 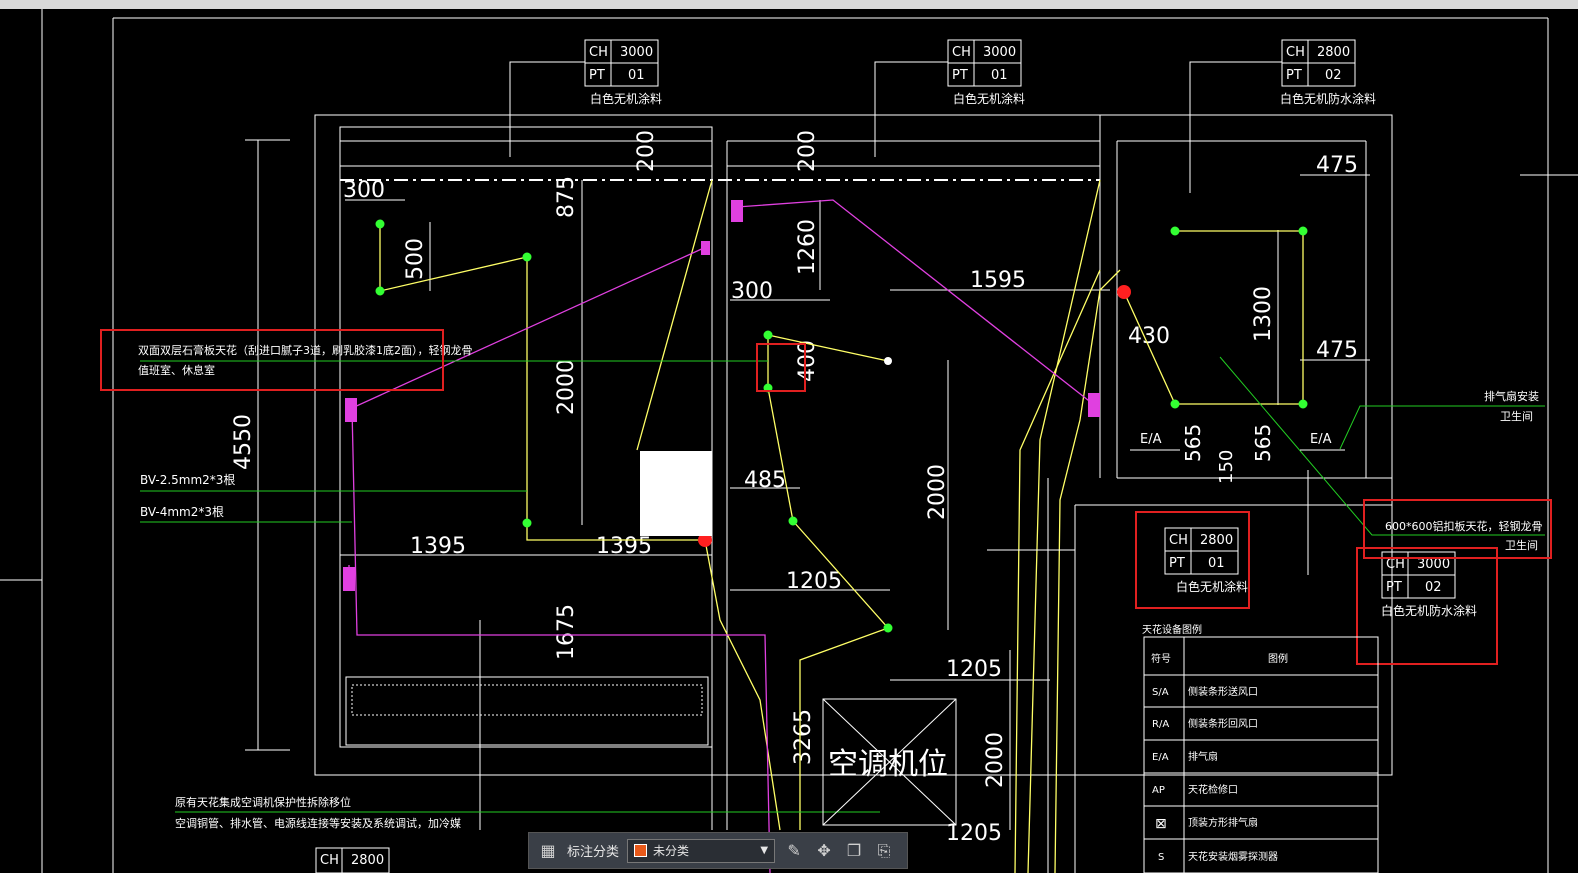 I want to click on tag-4: CH 2800 PT 01 白色无机涂料, so click(x=1206, y=560).